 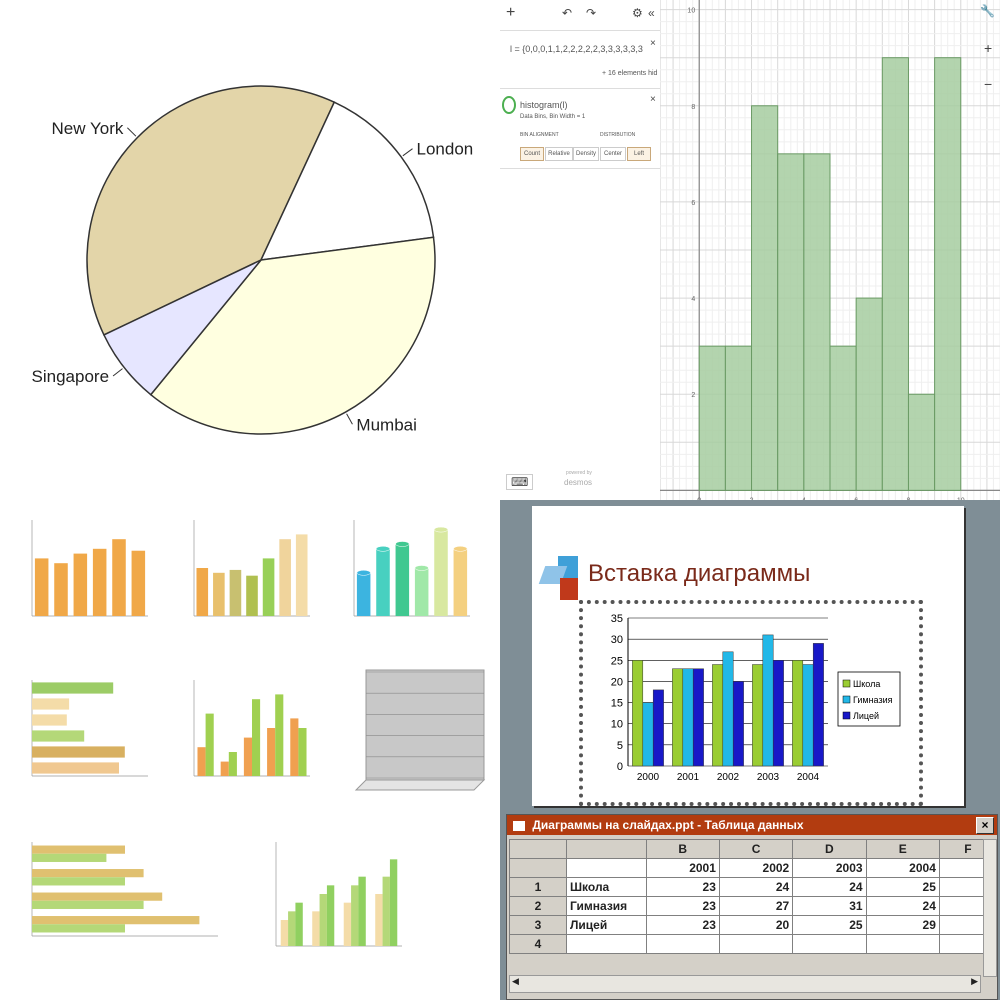 I want to click on formula-row: l = {0,0,0,1,1,2,2,2,2,2,3,3,3,3,3,3, so click(x=576, y=49).